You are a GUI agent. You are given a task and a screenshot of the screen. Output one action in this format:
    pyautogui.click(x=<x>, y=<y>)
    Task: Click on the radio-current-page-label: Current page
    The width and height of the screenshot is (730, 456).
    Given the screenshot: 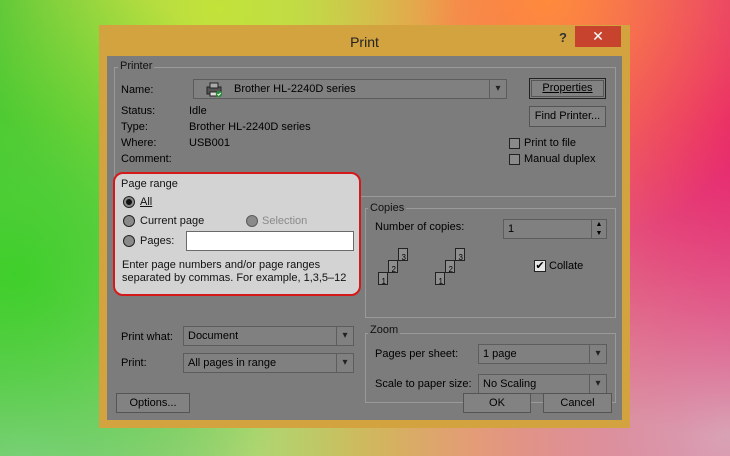 What is the action you would take?
    pyautogui.click(x=172, y=221)
    